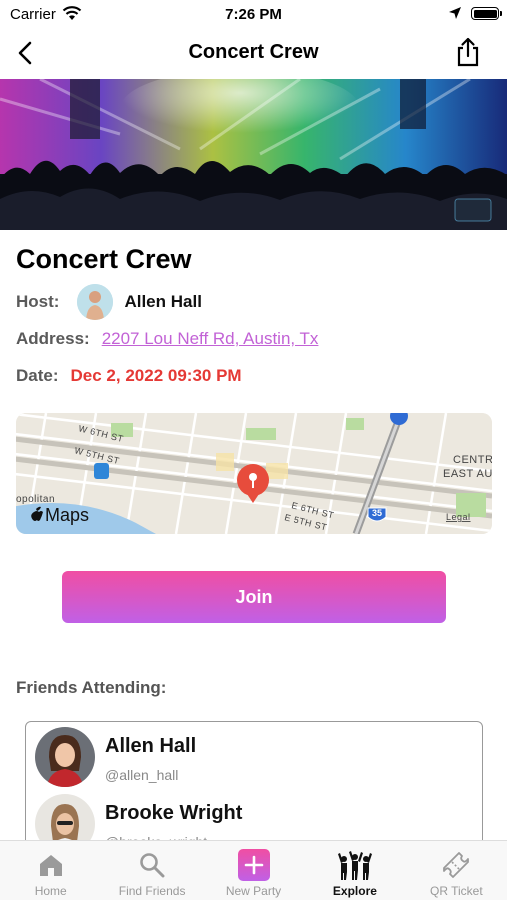 The width and height of the screenshot is (507, 900). I want to click on status-bar: Carrier 7:26 PM, so click(253, 14).